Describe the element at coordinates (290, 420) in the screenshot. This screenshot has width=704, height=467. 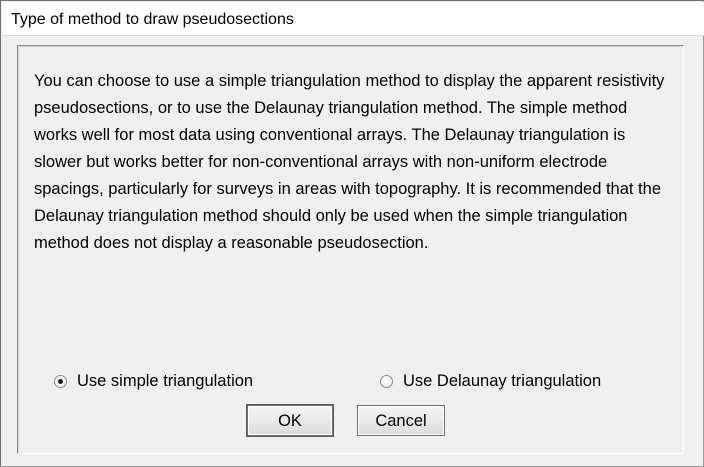
I see `ok-button: OK` at that location.